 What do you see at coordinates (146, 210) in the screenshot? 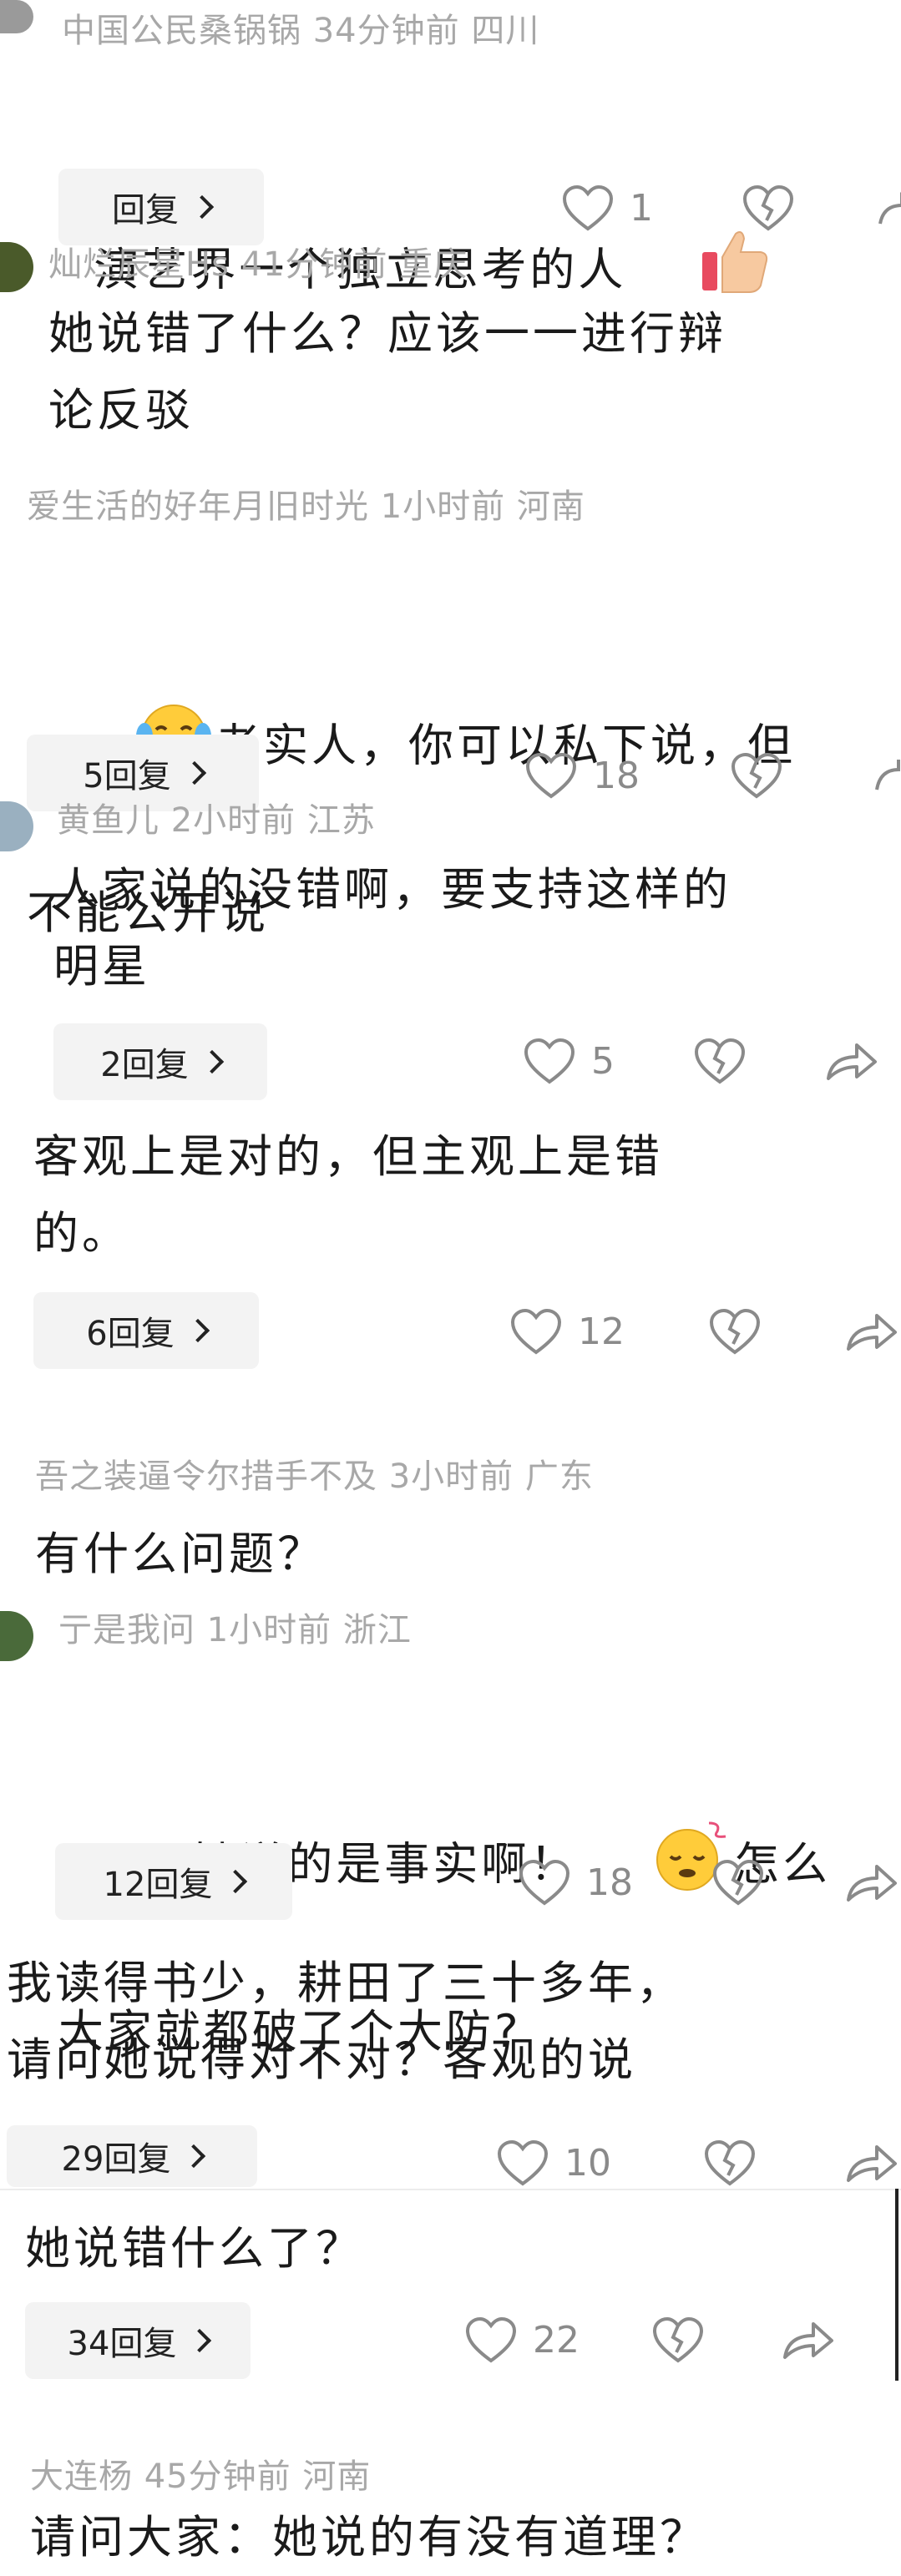
I see `reply-count: 回复` at bounding box center [146, 210].